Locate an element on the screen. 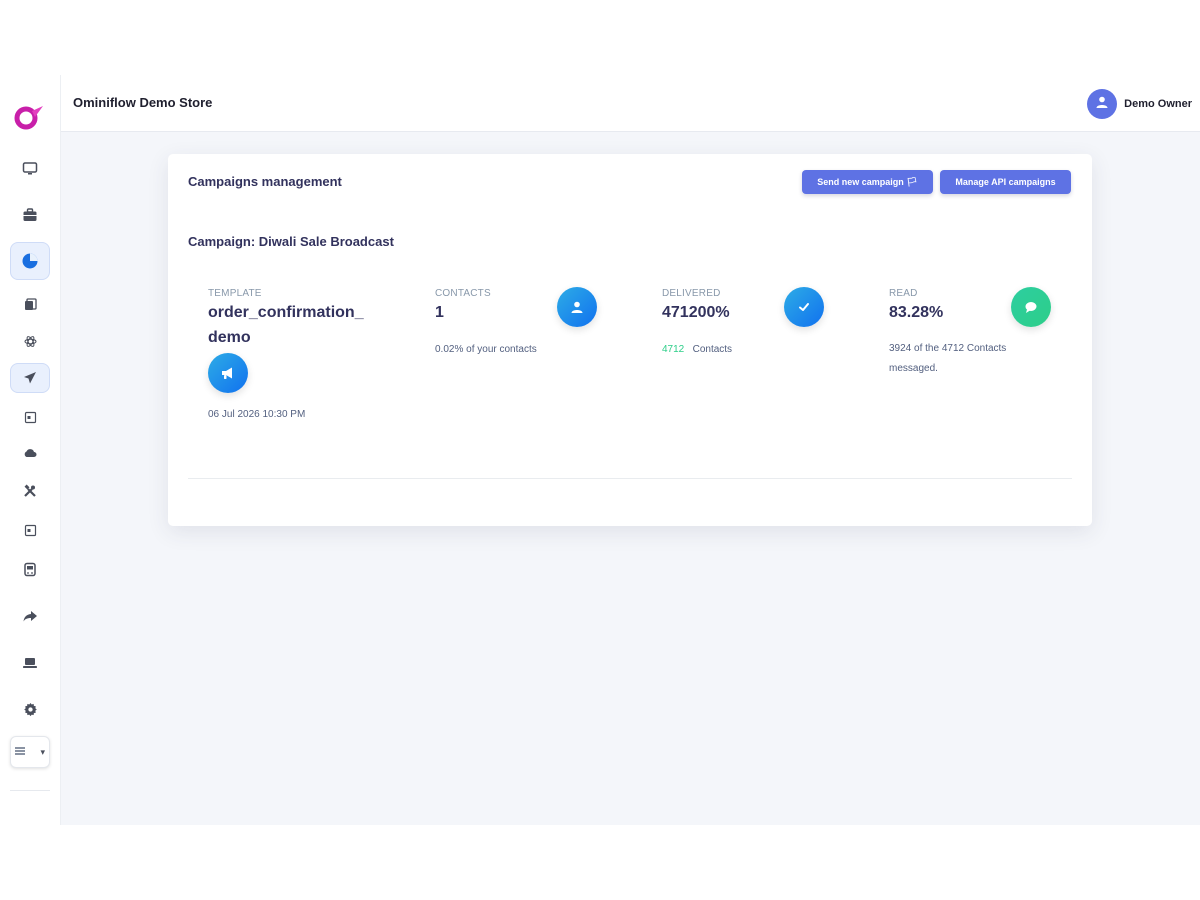  stat-value: 1 is located at coordinates (439, 312).